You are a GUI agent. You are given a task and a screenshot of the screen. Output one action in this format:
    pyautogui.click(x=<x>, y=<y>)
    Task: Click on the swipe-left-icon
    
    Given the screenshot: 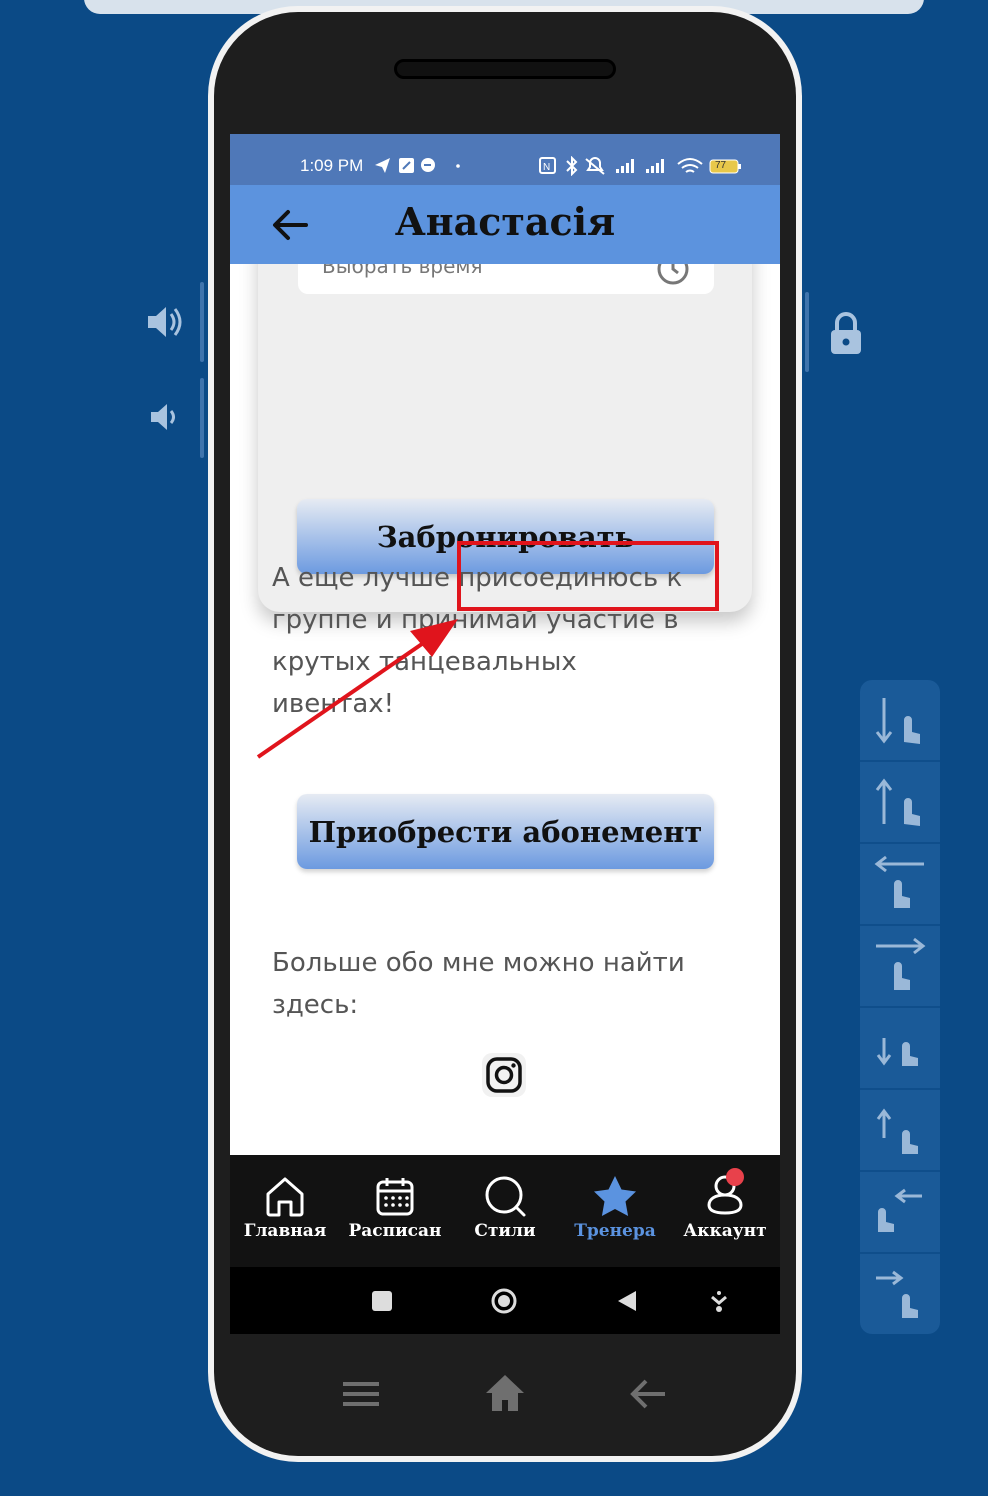 What is the action you would take?
    pyautogui.click(x=899, y=881)
    